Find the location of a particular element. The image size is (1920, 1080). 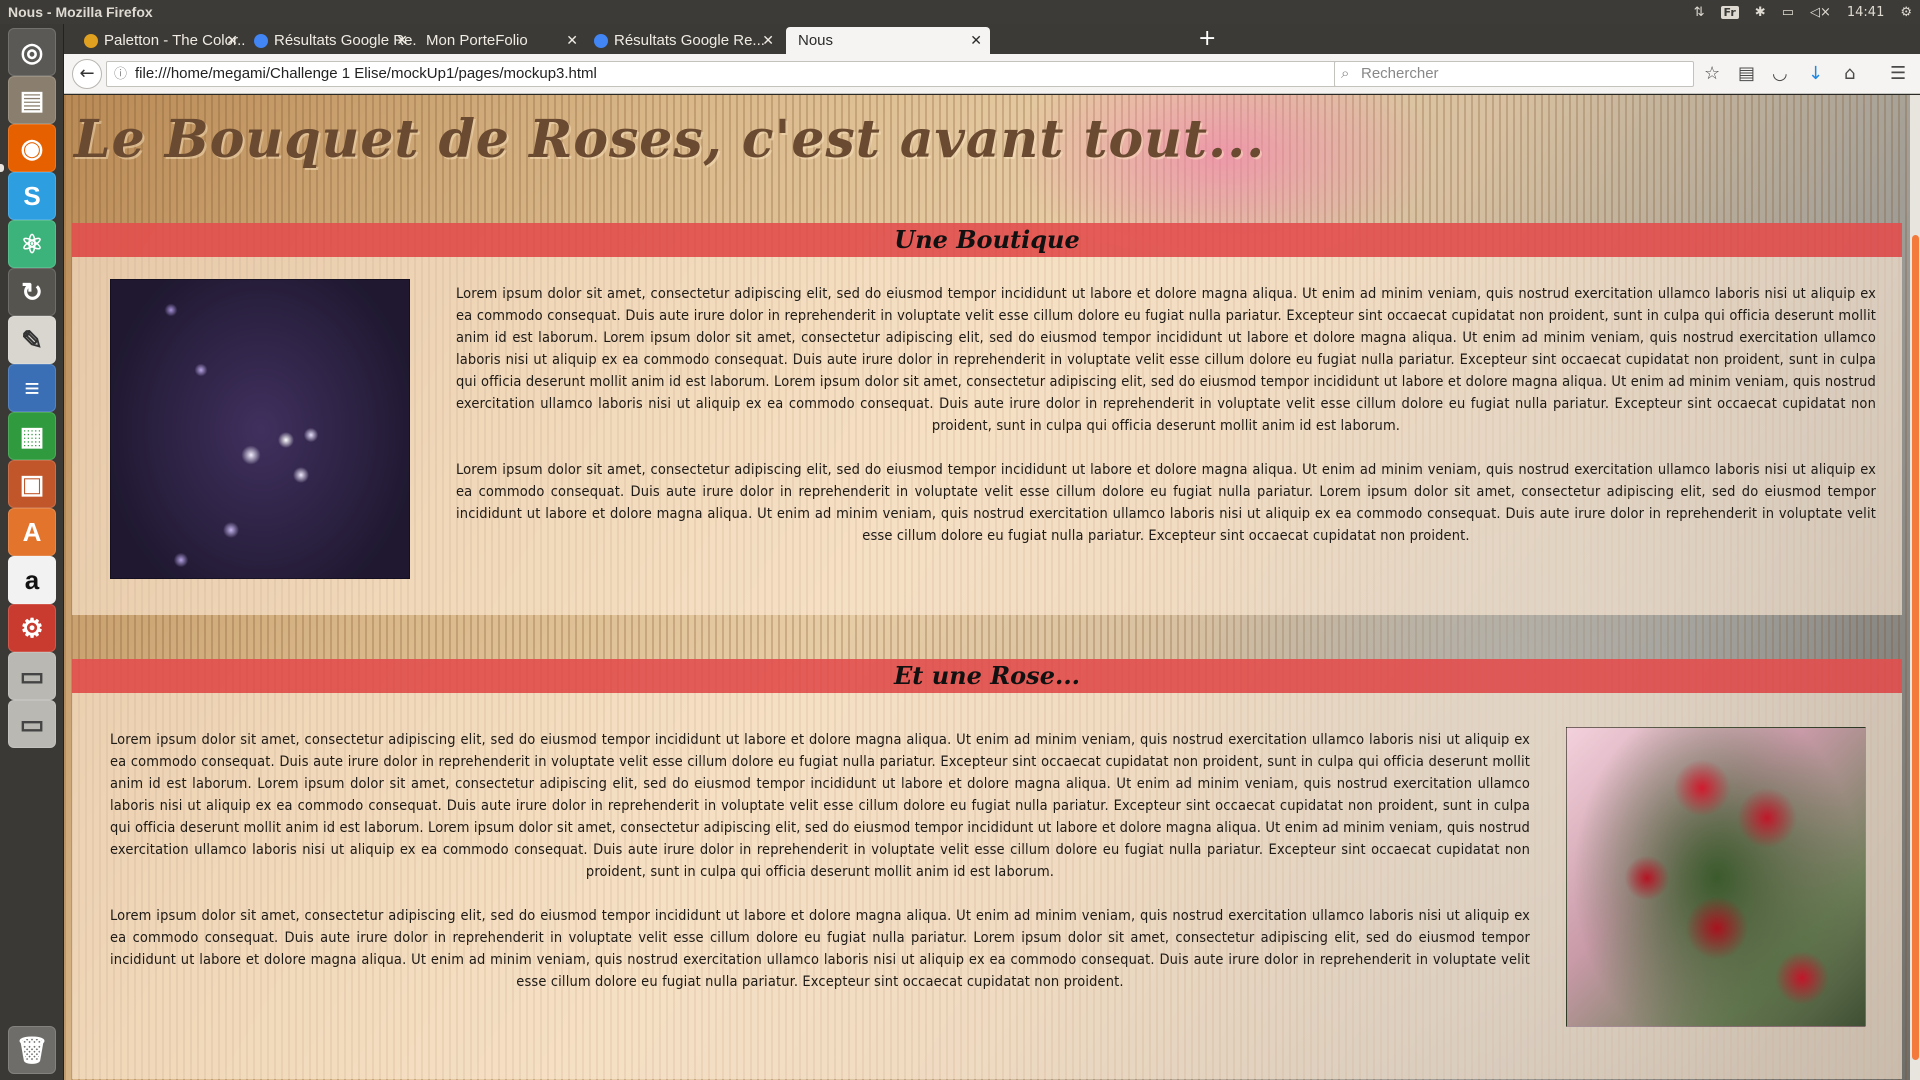

tab-google-results-2: Résultats Google Re... ✕ is located at coordinates (684, 40).